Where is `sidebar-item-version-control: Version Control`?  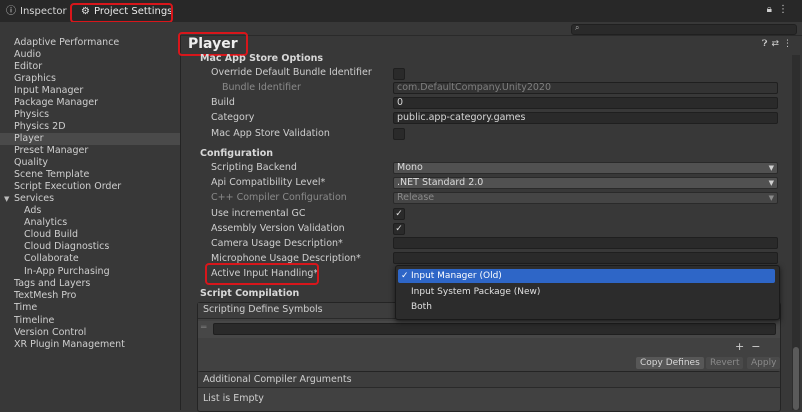
sidebar-item-version-control: Version Control is located at coordinates (50, 333).